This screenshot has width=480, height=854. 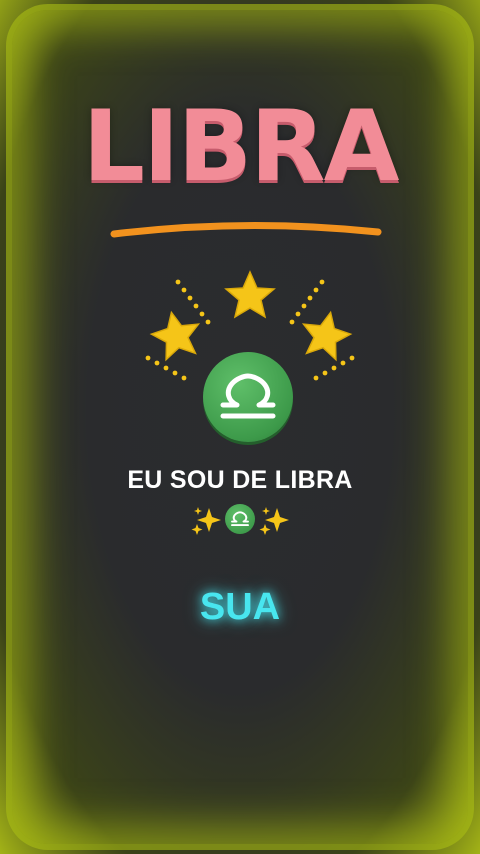 I want to click on zodiac-title: LIBRA, so click(x=241, y=147).